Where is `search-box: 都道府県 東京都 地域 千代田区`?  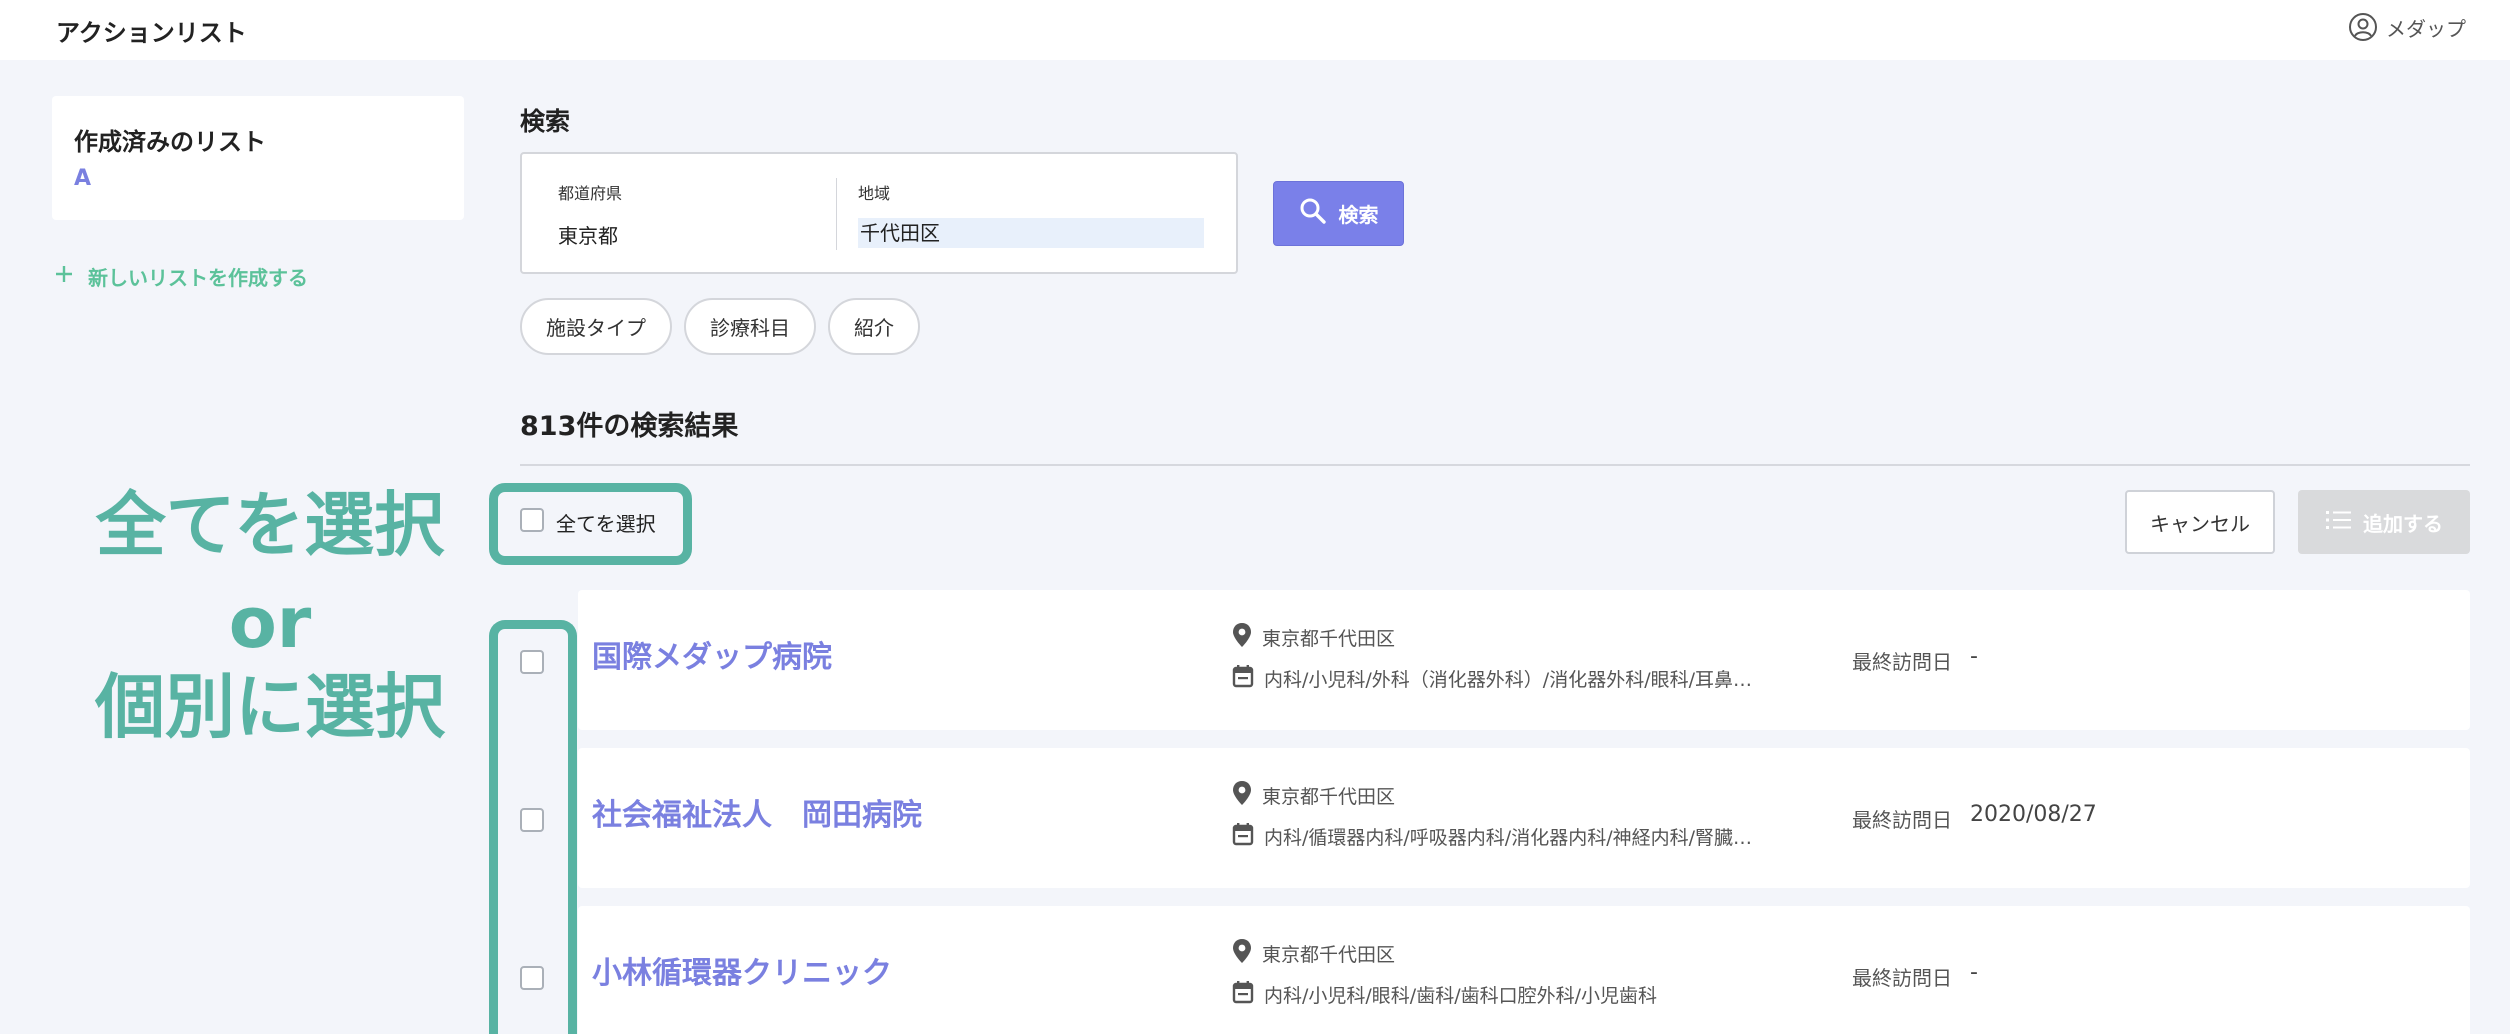 search-box: 都道府県 東京都 地域 千代田区 is located at coordinates (879, 213).